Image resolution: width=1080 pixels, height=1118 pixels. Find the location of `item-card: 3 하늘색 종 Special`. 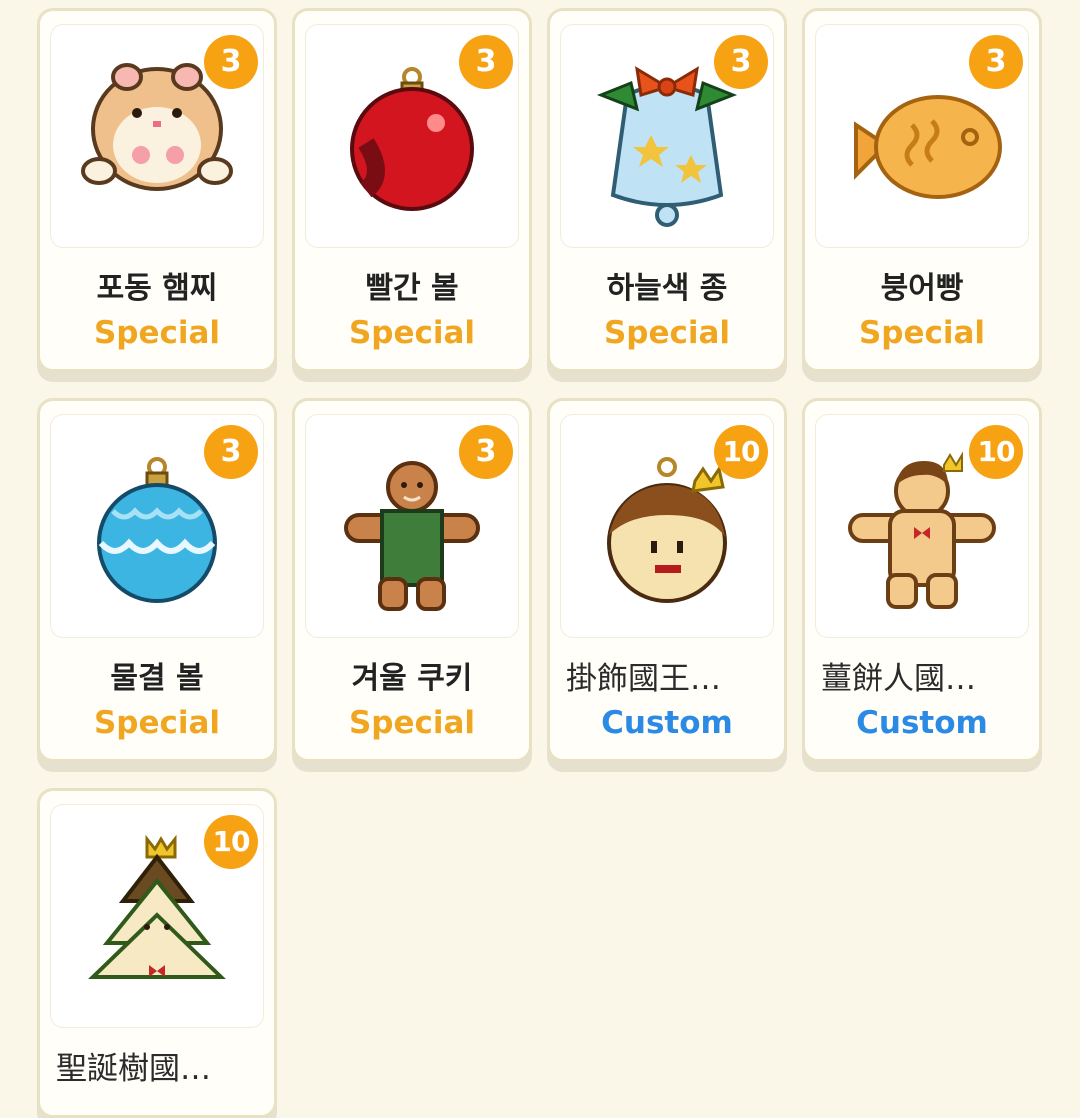

item-card: 3 하늘색 종 Special is located at coordinates (667, 190).